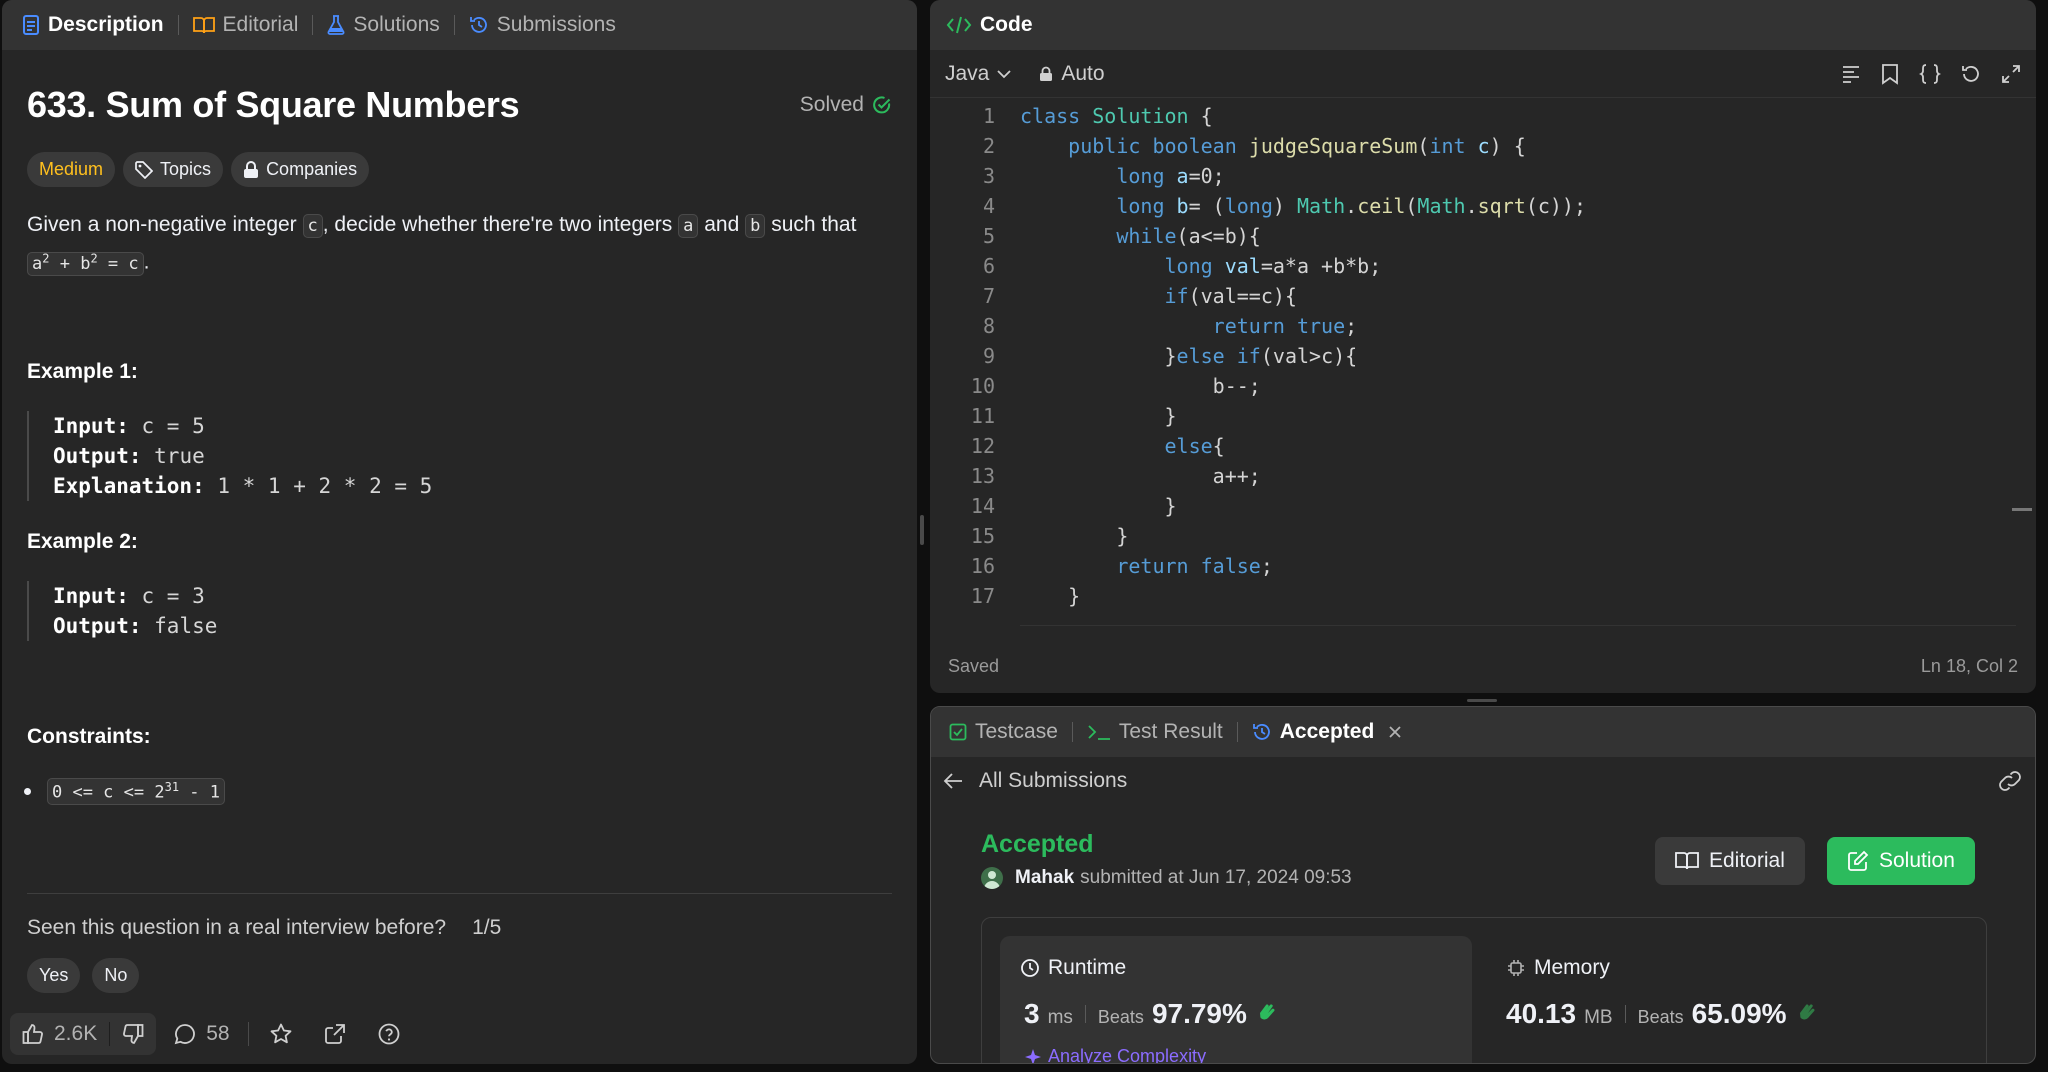  I want to click on language-label: Java, so click(967, 73).